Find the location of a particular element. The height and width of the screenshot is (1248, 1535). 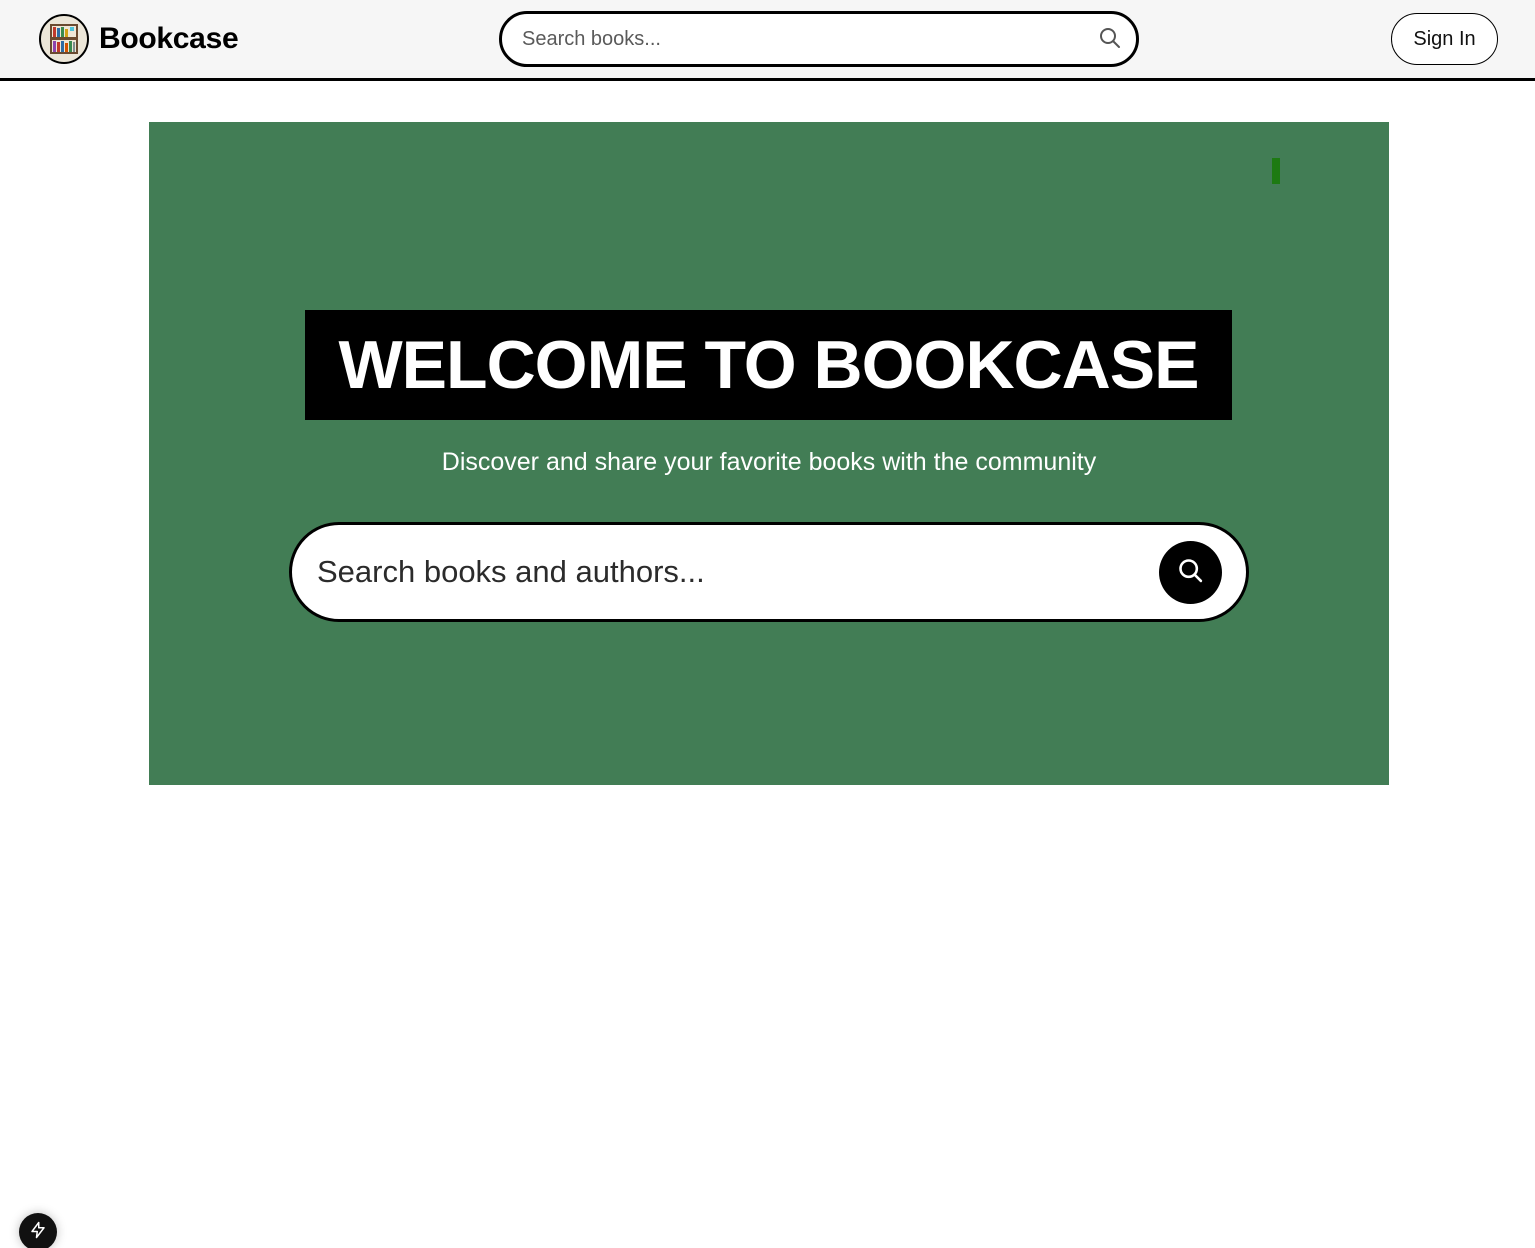

lightning-icon is located at coordinates (38, 1232).